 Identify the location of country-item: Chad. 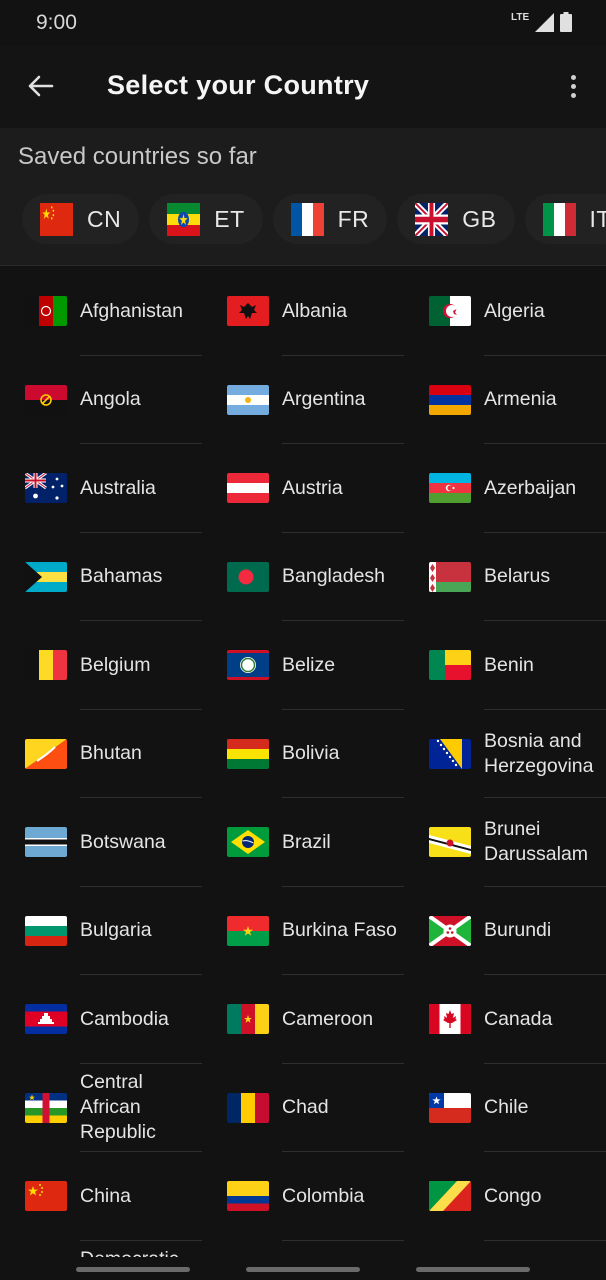
(303, 1108).